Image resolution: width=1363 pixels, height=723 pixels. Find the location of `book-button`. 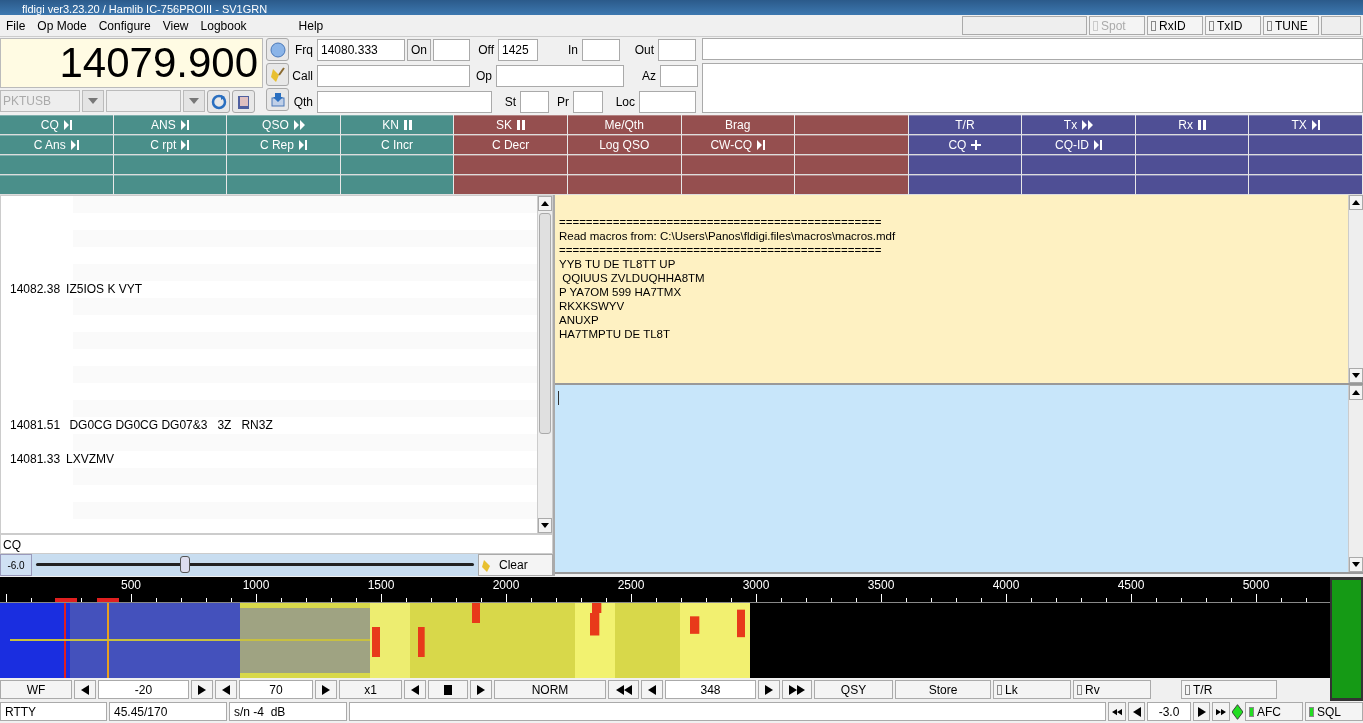

book-button is located at coordinates (243, 101).